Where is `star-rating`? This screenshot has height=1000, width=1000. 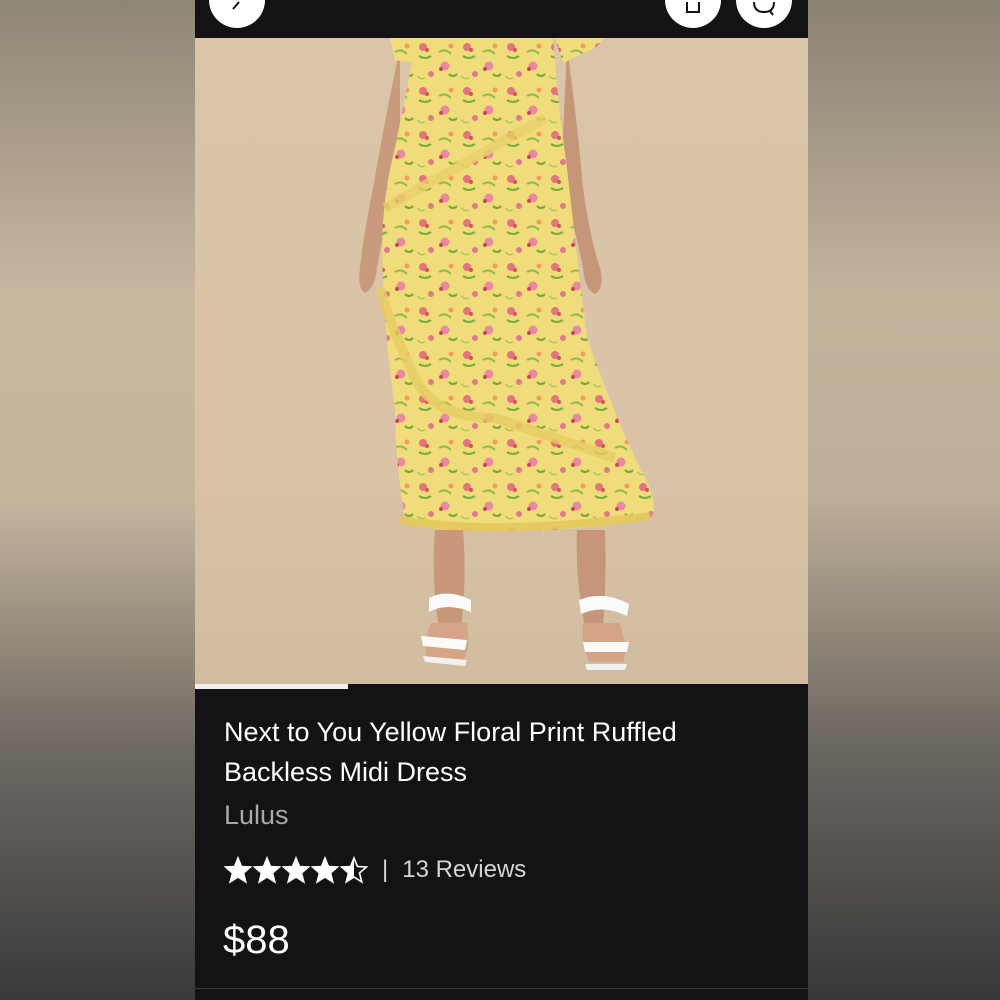
star-rating is located at coordinates (296, 870).